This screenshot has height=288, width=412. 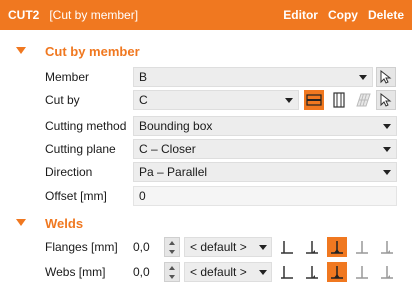 I want to click on flanges-row: Flanges [mm] 0,0 < default >, so click(x=206, y=247).